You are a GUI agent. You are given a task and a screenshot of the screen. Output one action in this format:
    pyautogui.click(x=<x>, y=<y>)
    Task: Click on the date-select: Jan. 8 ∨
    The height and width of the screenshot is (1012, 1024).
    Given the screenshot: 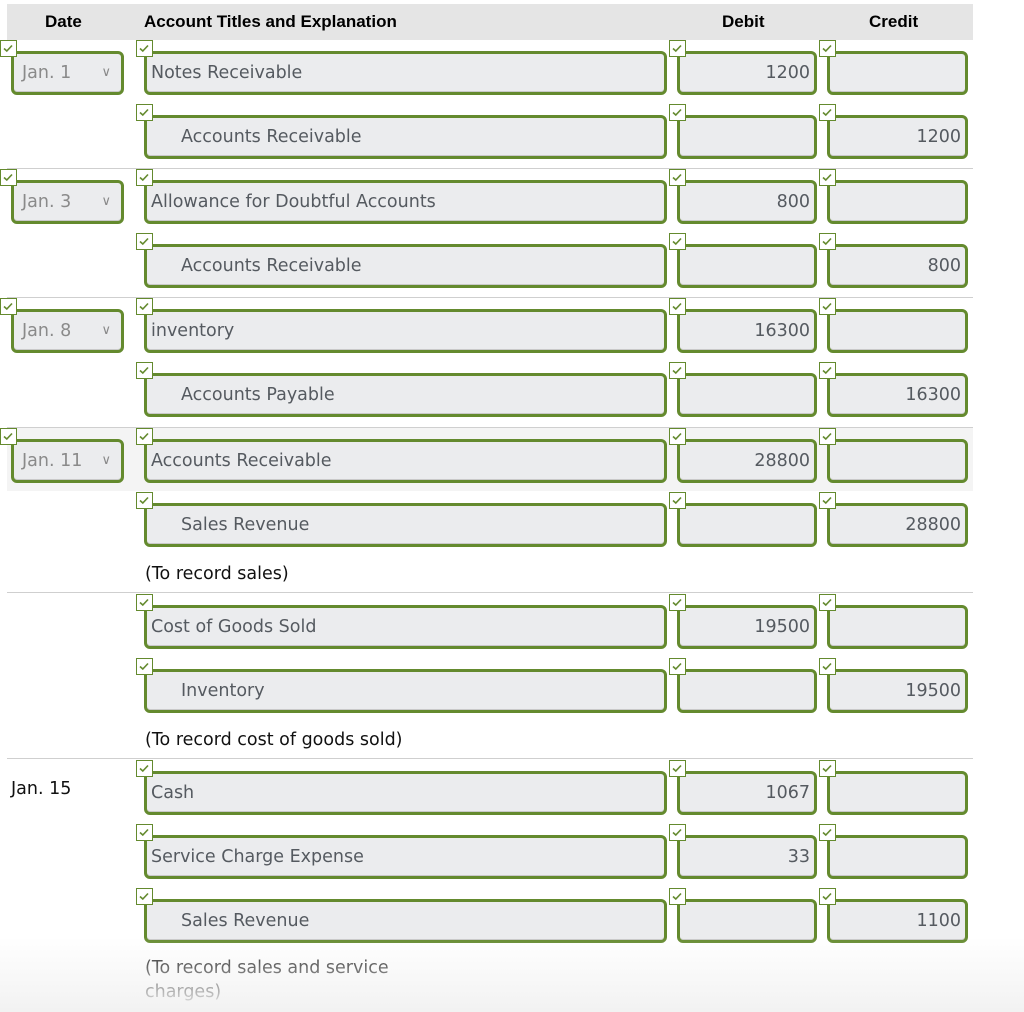 What is the action you would take?
    pyautogui.click(x=67, y=331)
    